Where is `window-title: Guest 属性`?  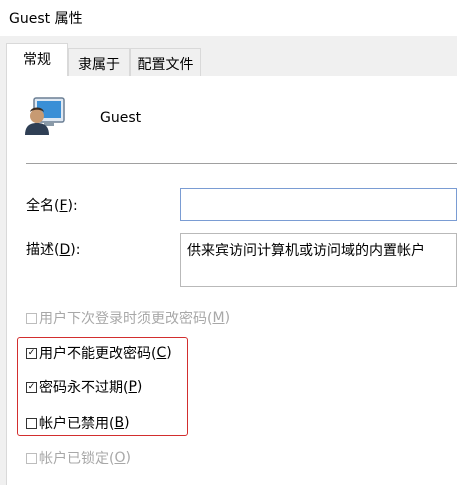
window-title: Guest 属性 is located at coordinates (46, 19).